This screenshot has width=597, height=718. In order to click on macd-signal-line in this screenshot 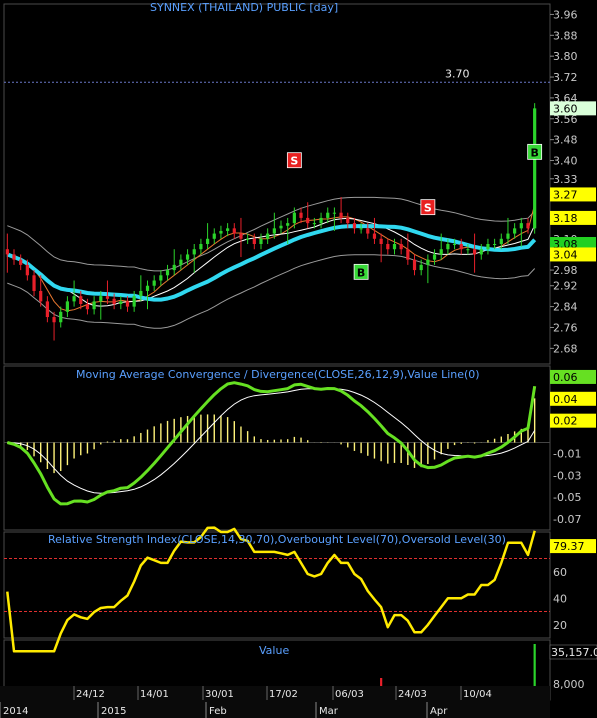, I will do `click(271, 441)`.